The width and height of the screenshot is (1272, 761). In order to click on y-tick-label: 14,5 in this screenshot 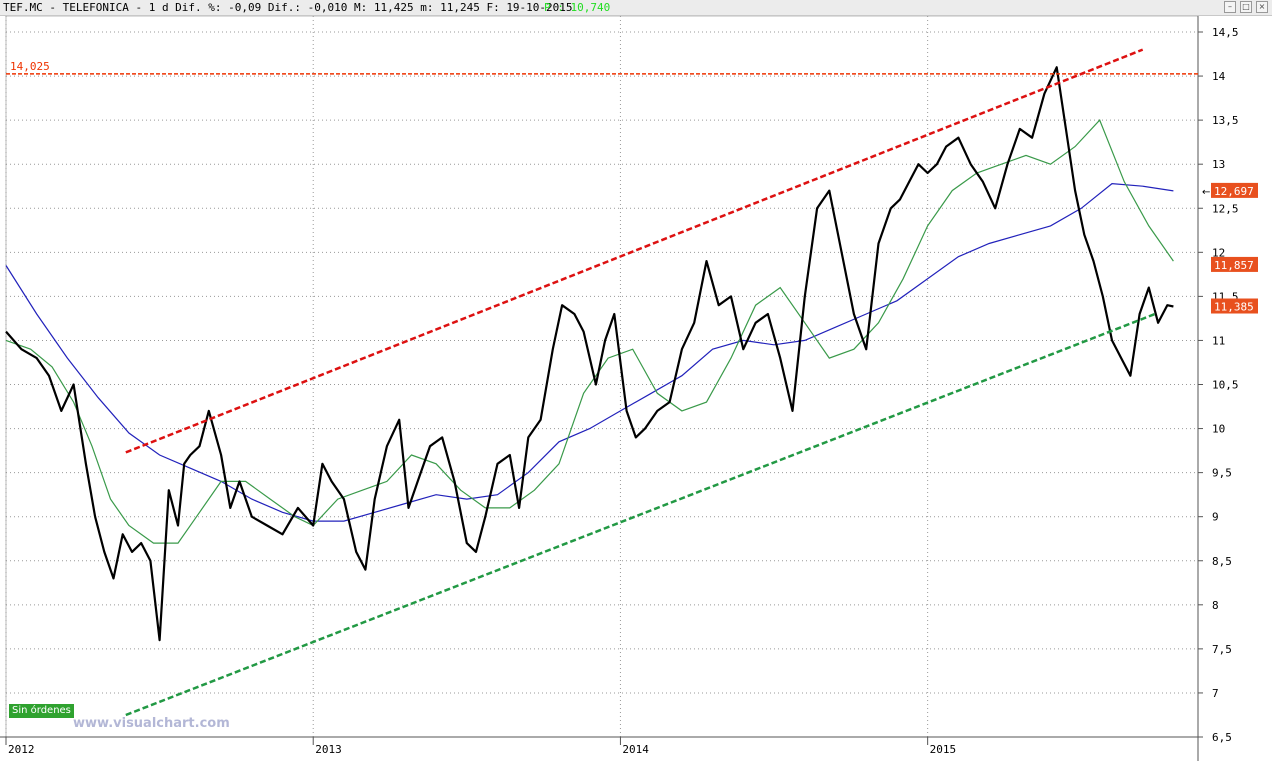, I will do `click(1225, 32)`.